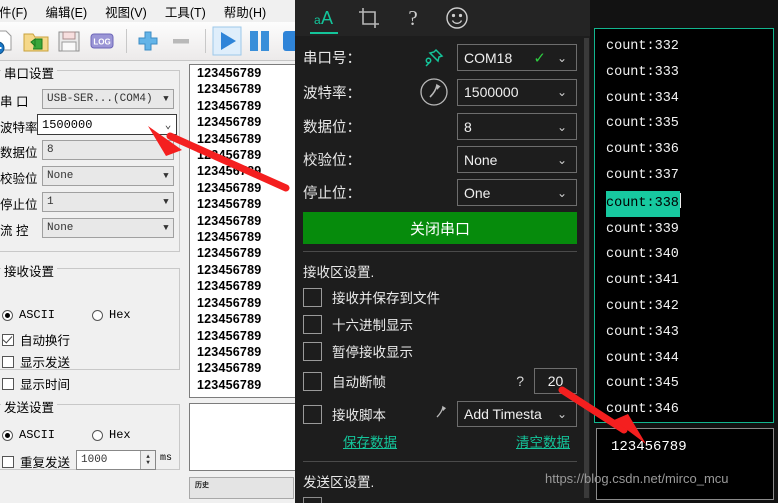 The image size is (778, 503). I want to click on font-size-icon: a A, so click(325, 18).